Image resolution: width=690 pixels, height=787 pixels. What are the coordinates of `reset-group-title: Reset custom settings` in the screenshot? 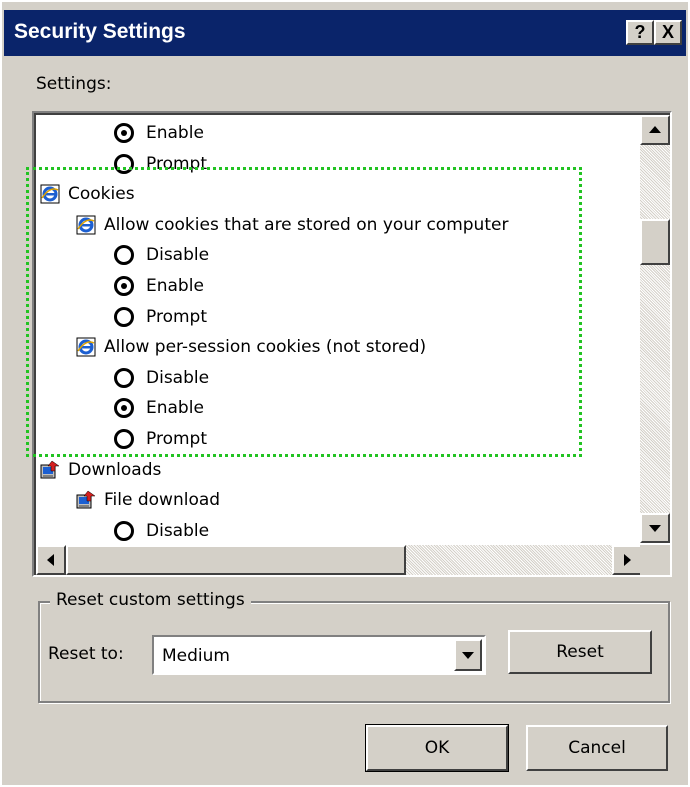 It's located at (150, 600).